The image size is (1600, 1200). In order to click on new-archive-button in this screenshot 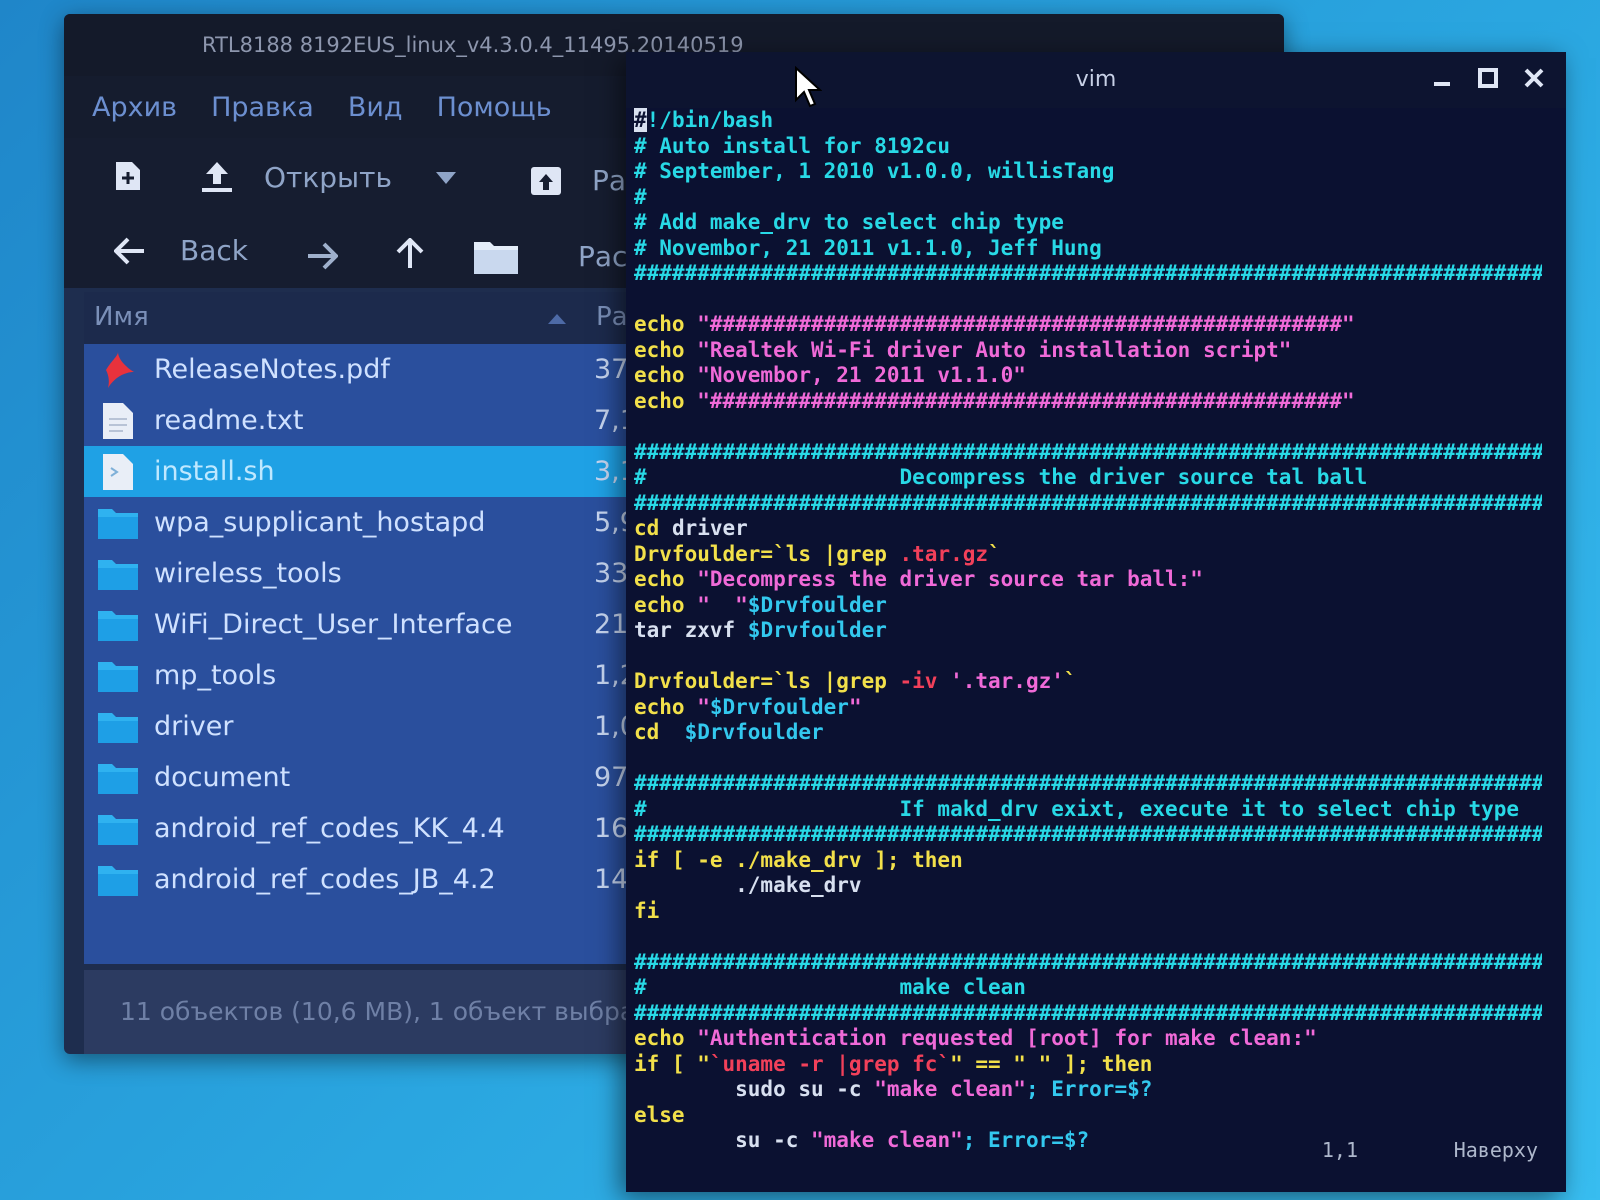, I will do `click(128, 176)`.